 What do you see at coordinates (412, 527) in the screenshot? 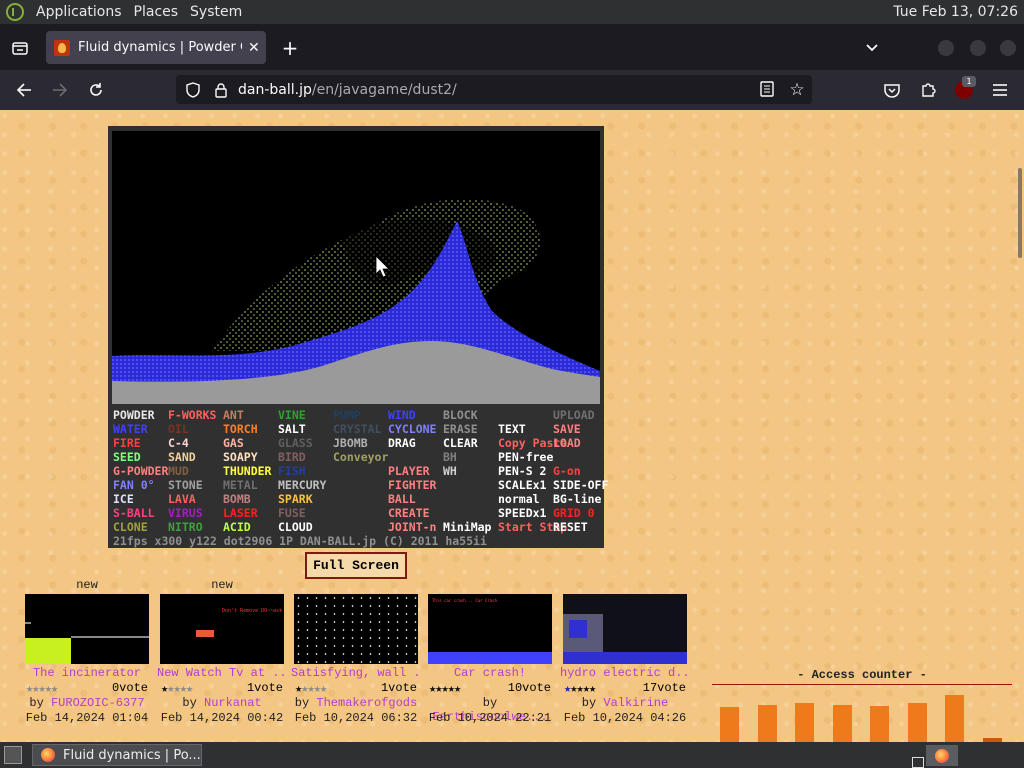
I see `palette-item: JOINT-n` at bounding box center [412, 527].